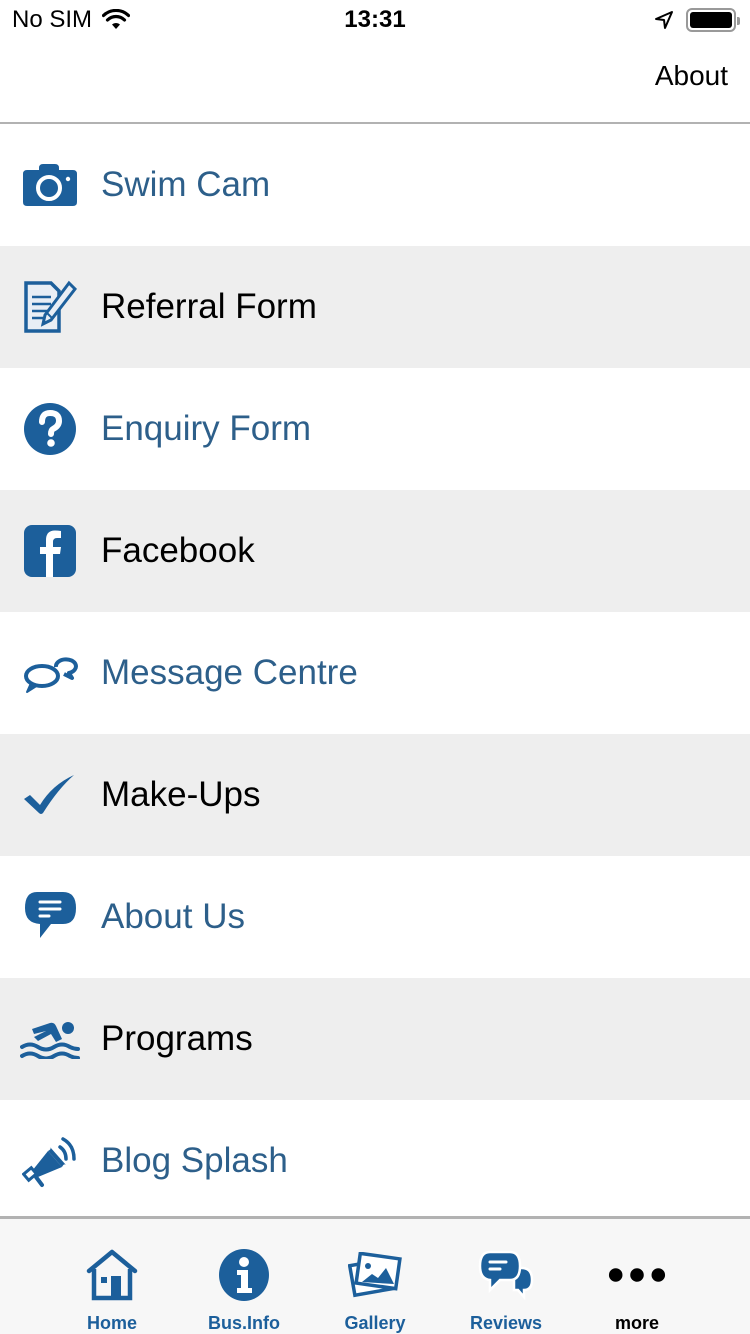  What do you see at coordinates (664, 20) in the screenshot?
I see `location-arrow-icon` at bounding box center [664, 20].